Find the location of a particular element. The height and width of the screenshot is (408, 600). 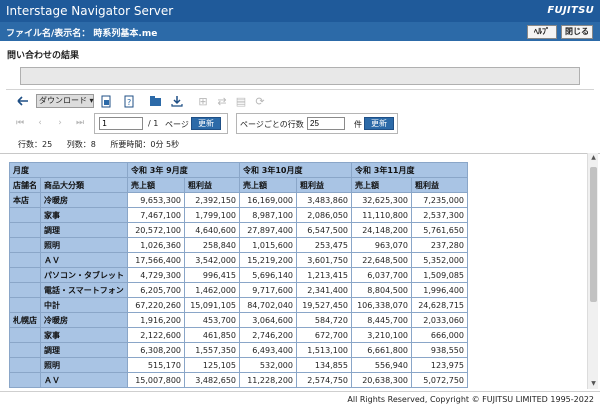

page-number-input is located at coordinates (121, 123).